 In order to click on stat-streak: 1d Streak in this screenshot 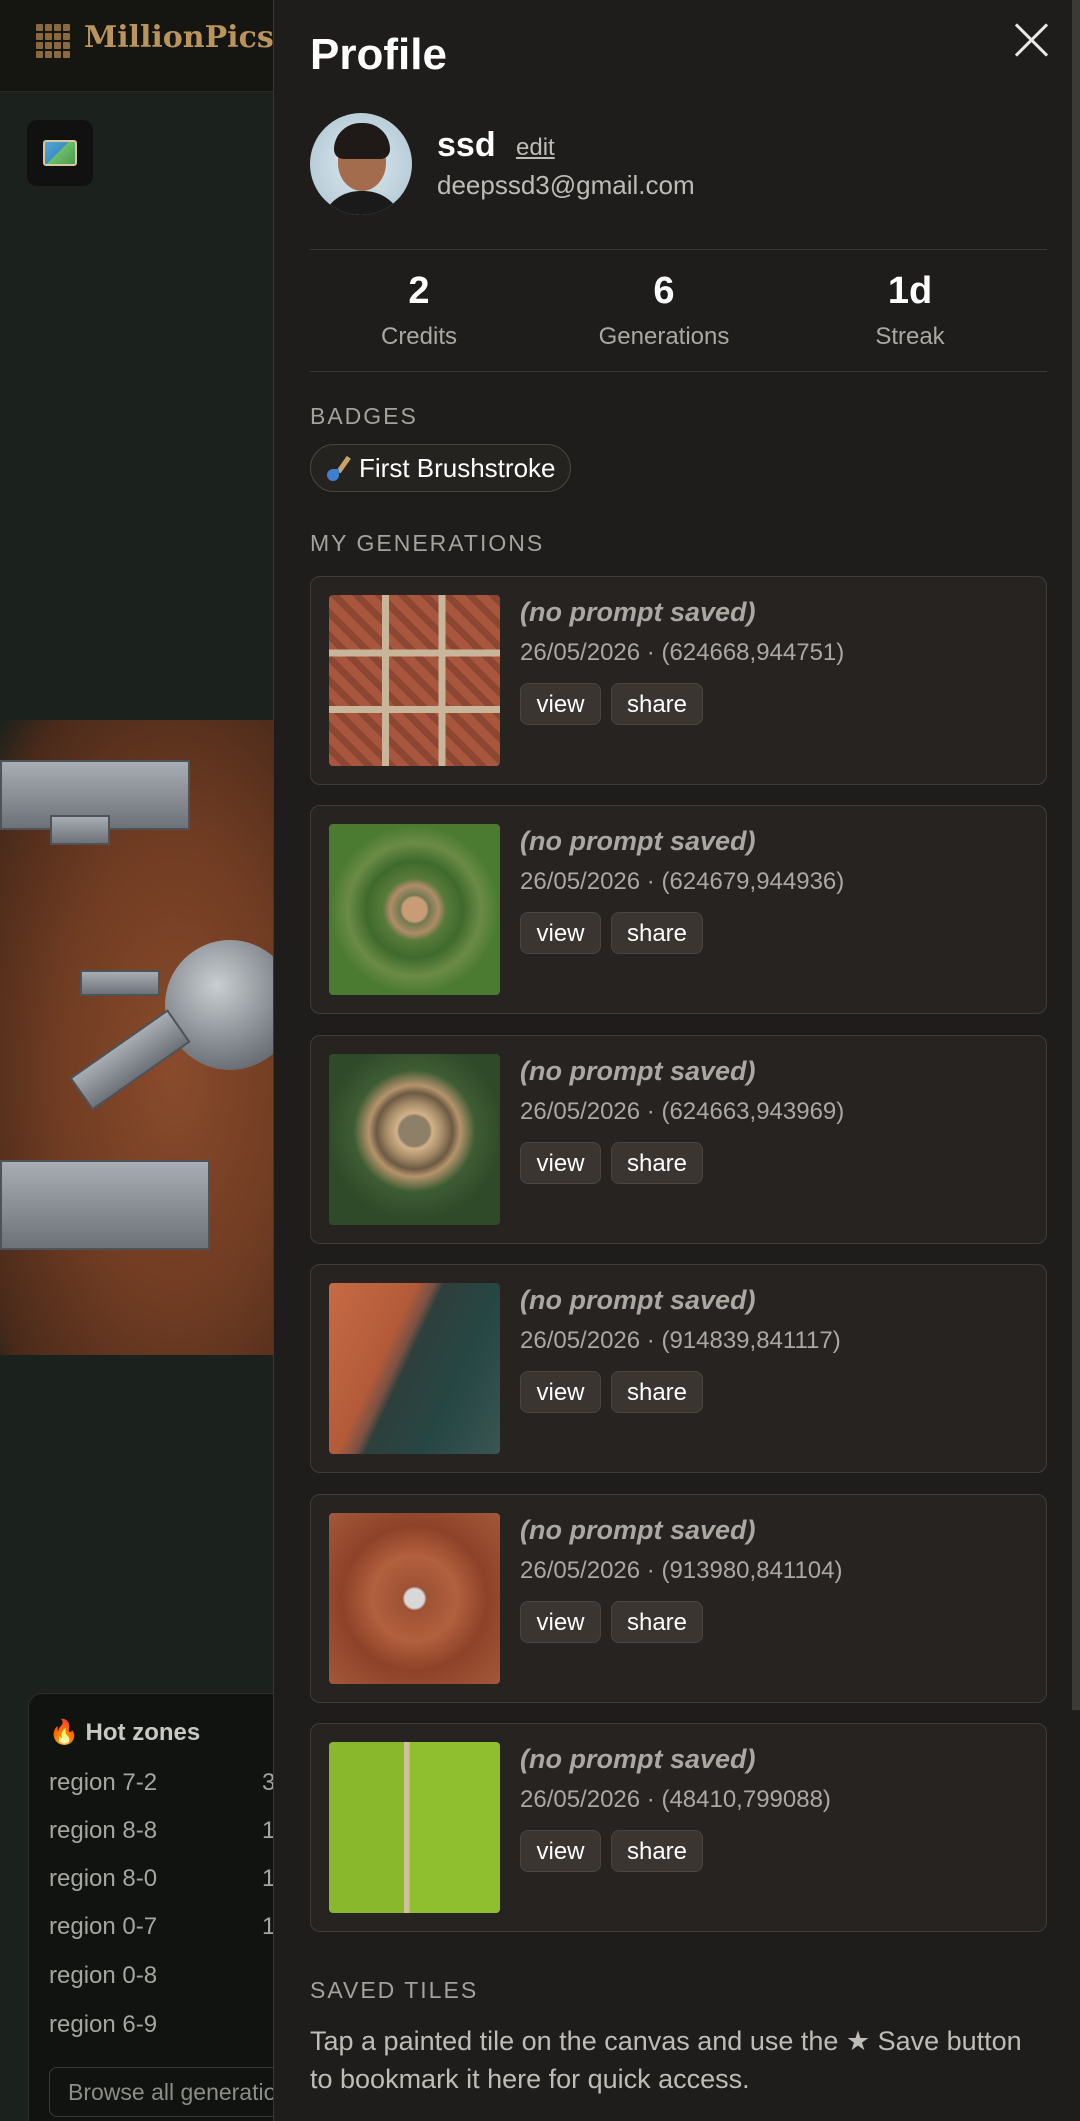, I will do `click(910, 310)`.